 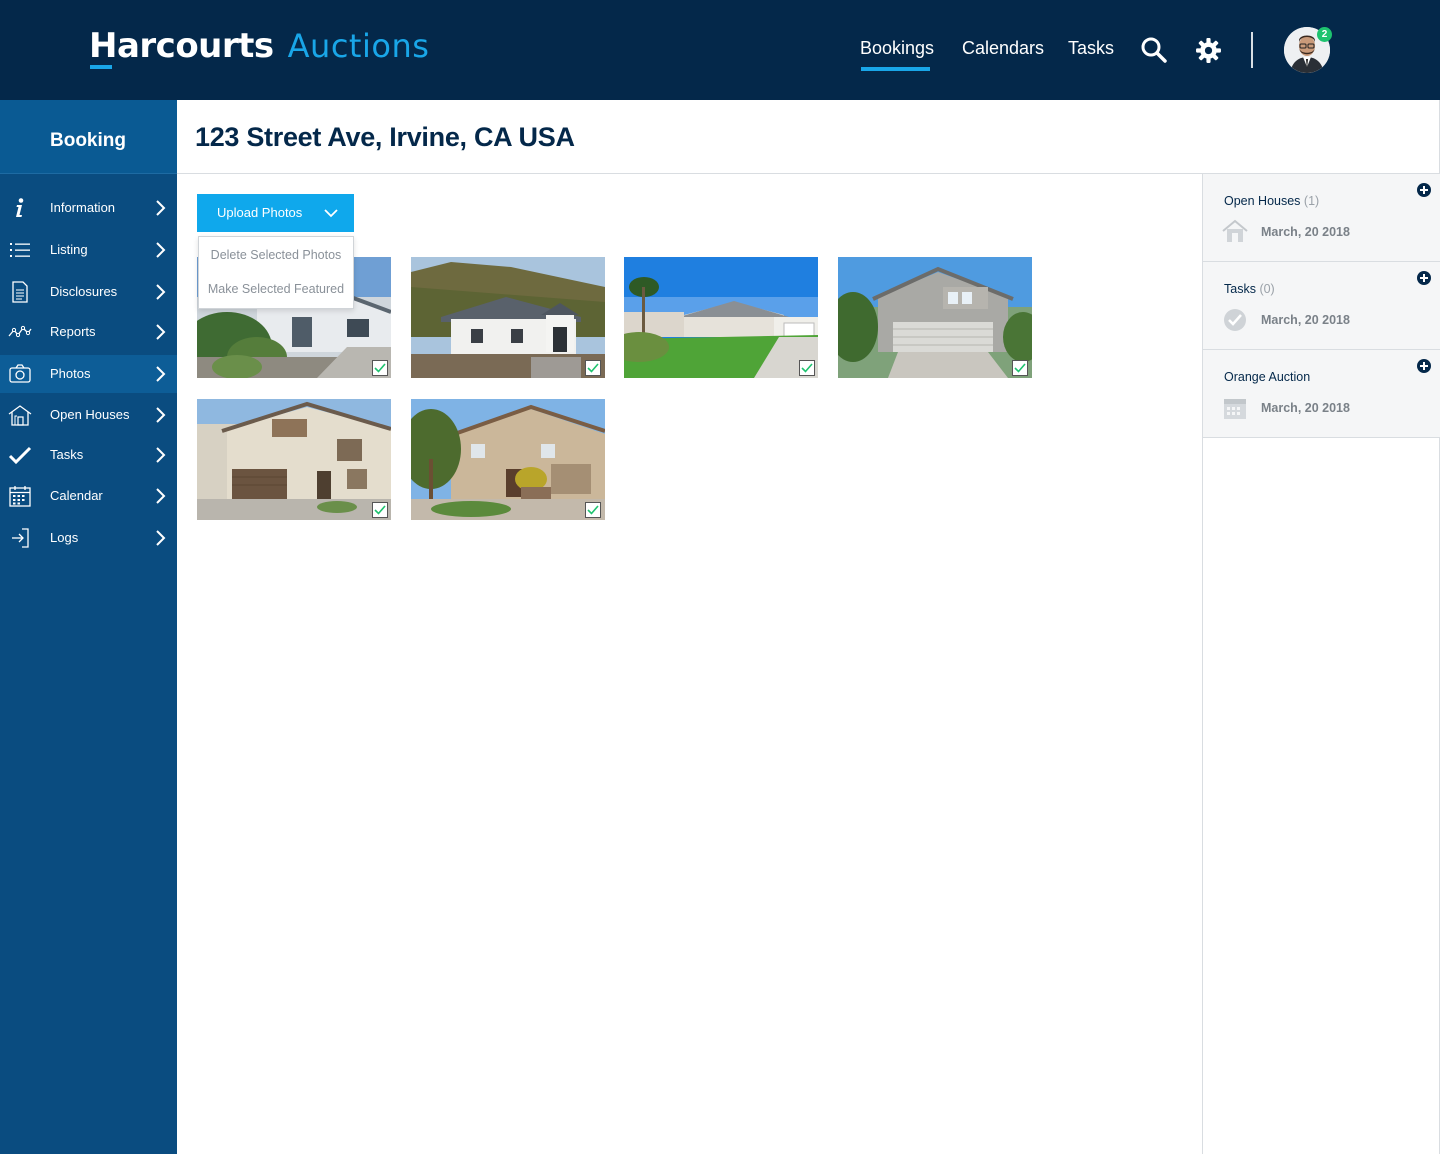 What do you see at coordinates (1262, 201) in the screenshot?
I see `card-title-text: Open Houses` at bounding box center [1262, 201].